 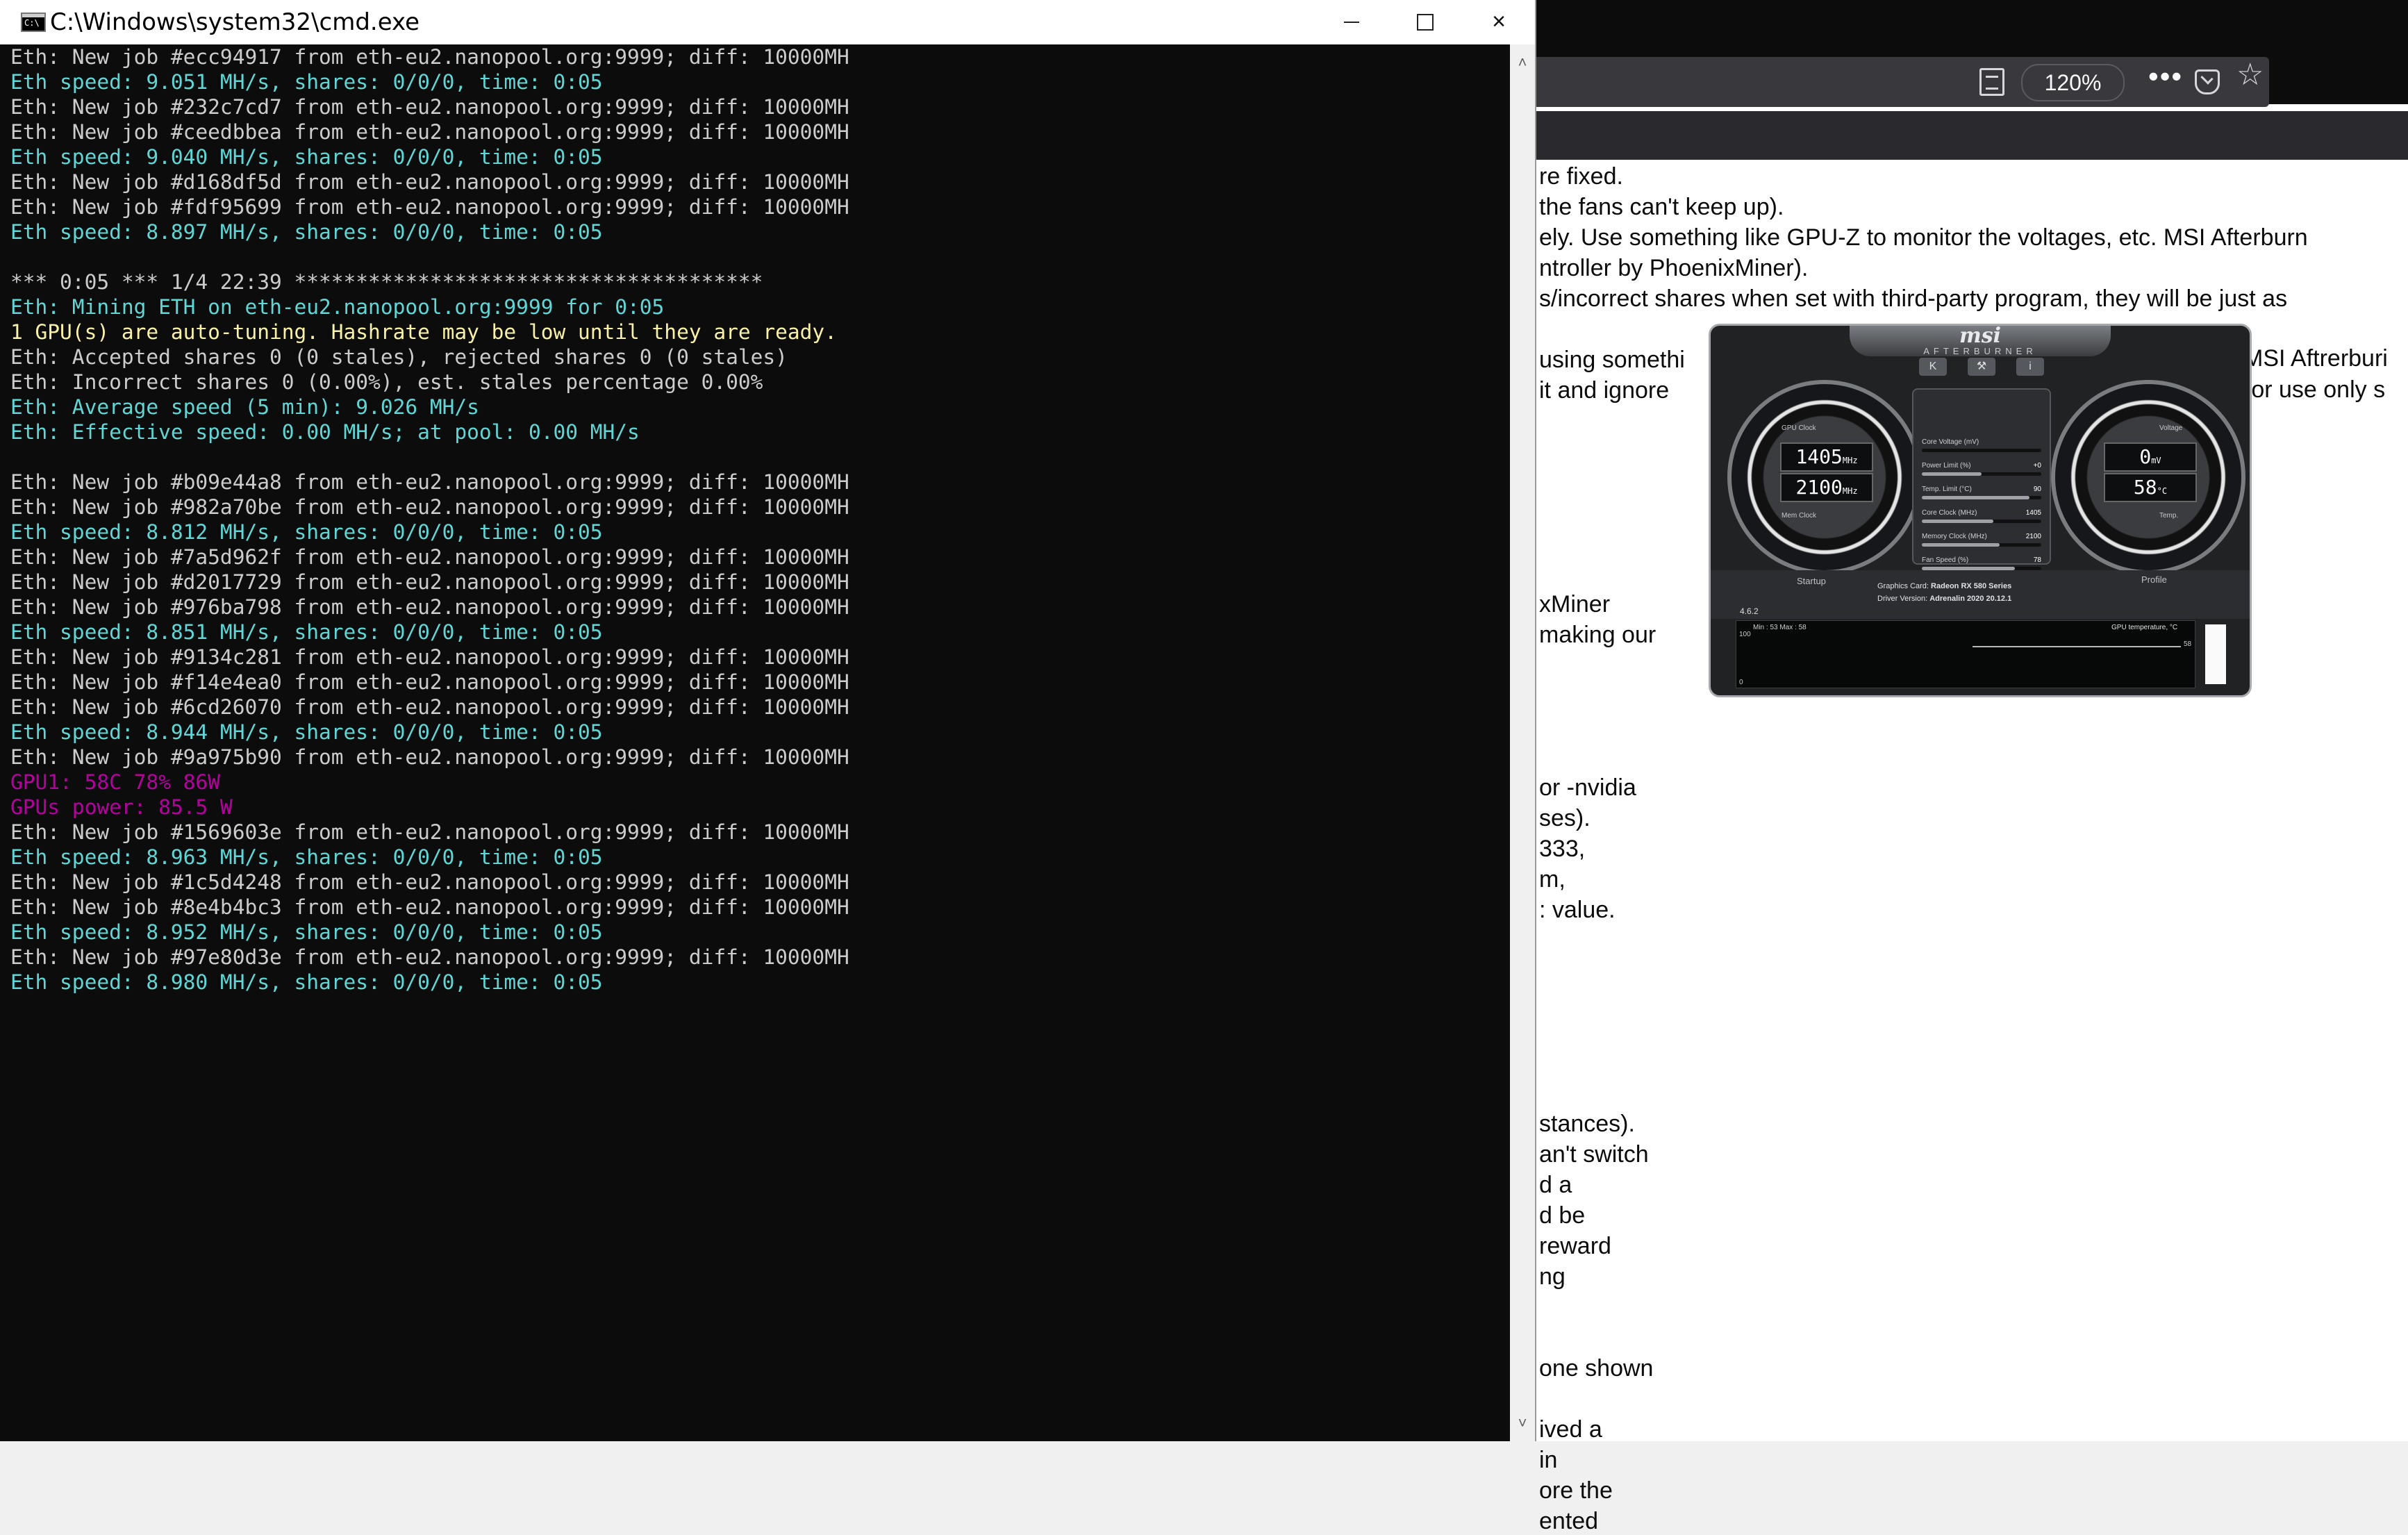 I want to click on minimize-button, so click(x=1351, y=22).